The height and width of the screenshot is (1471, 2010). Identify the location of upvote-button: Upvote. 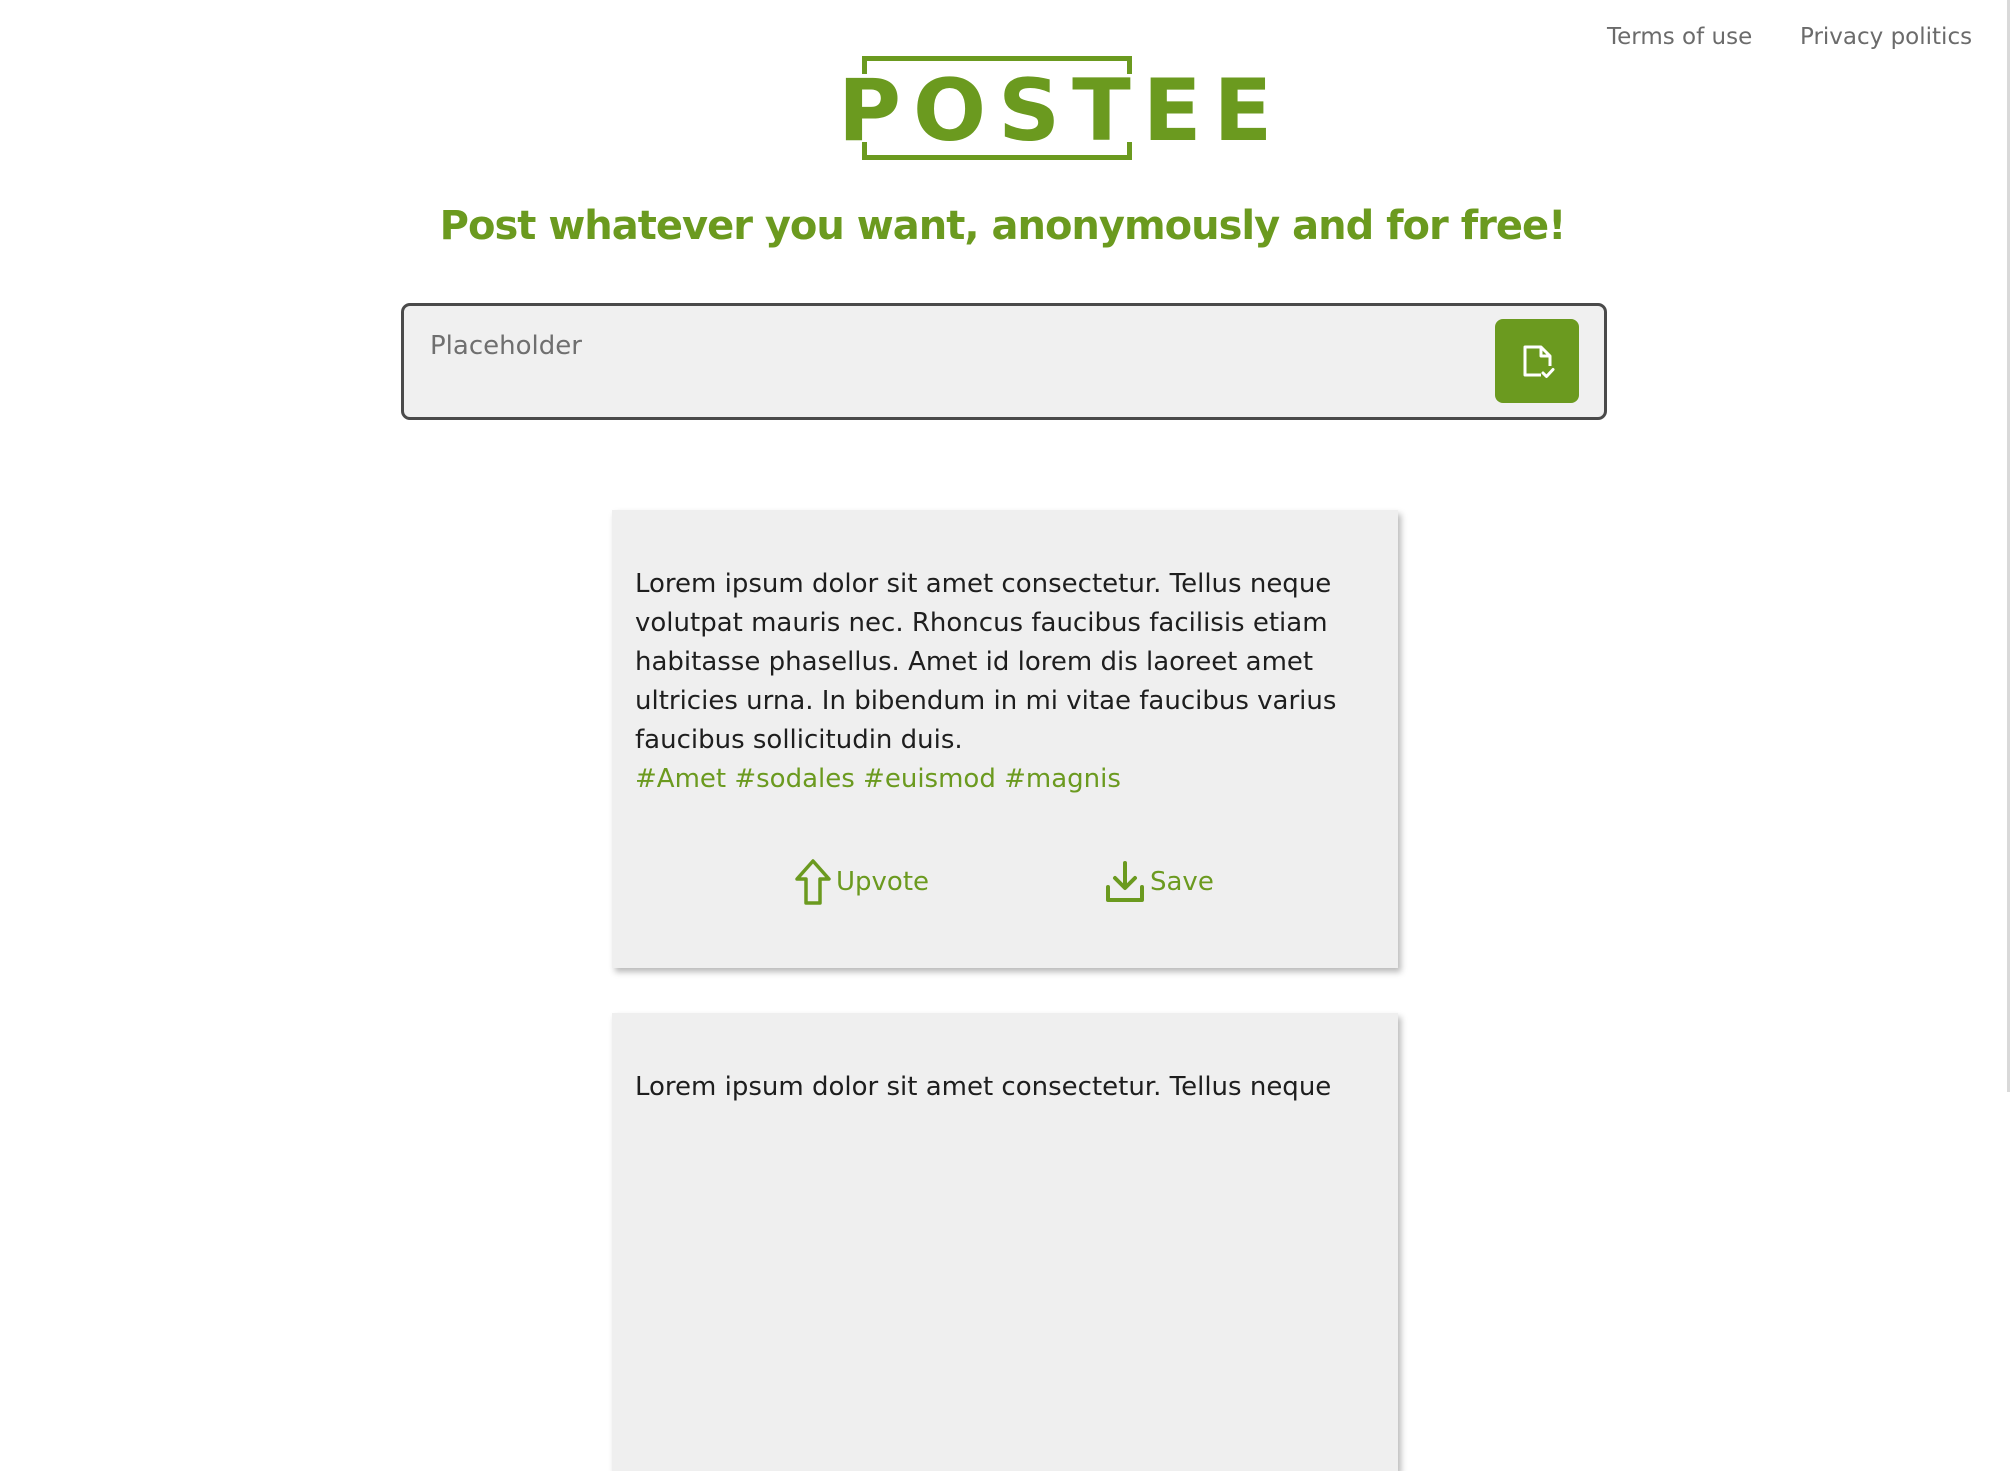
(861, 882).